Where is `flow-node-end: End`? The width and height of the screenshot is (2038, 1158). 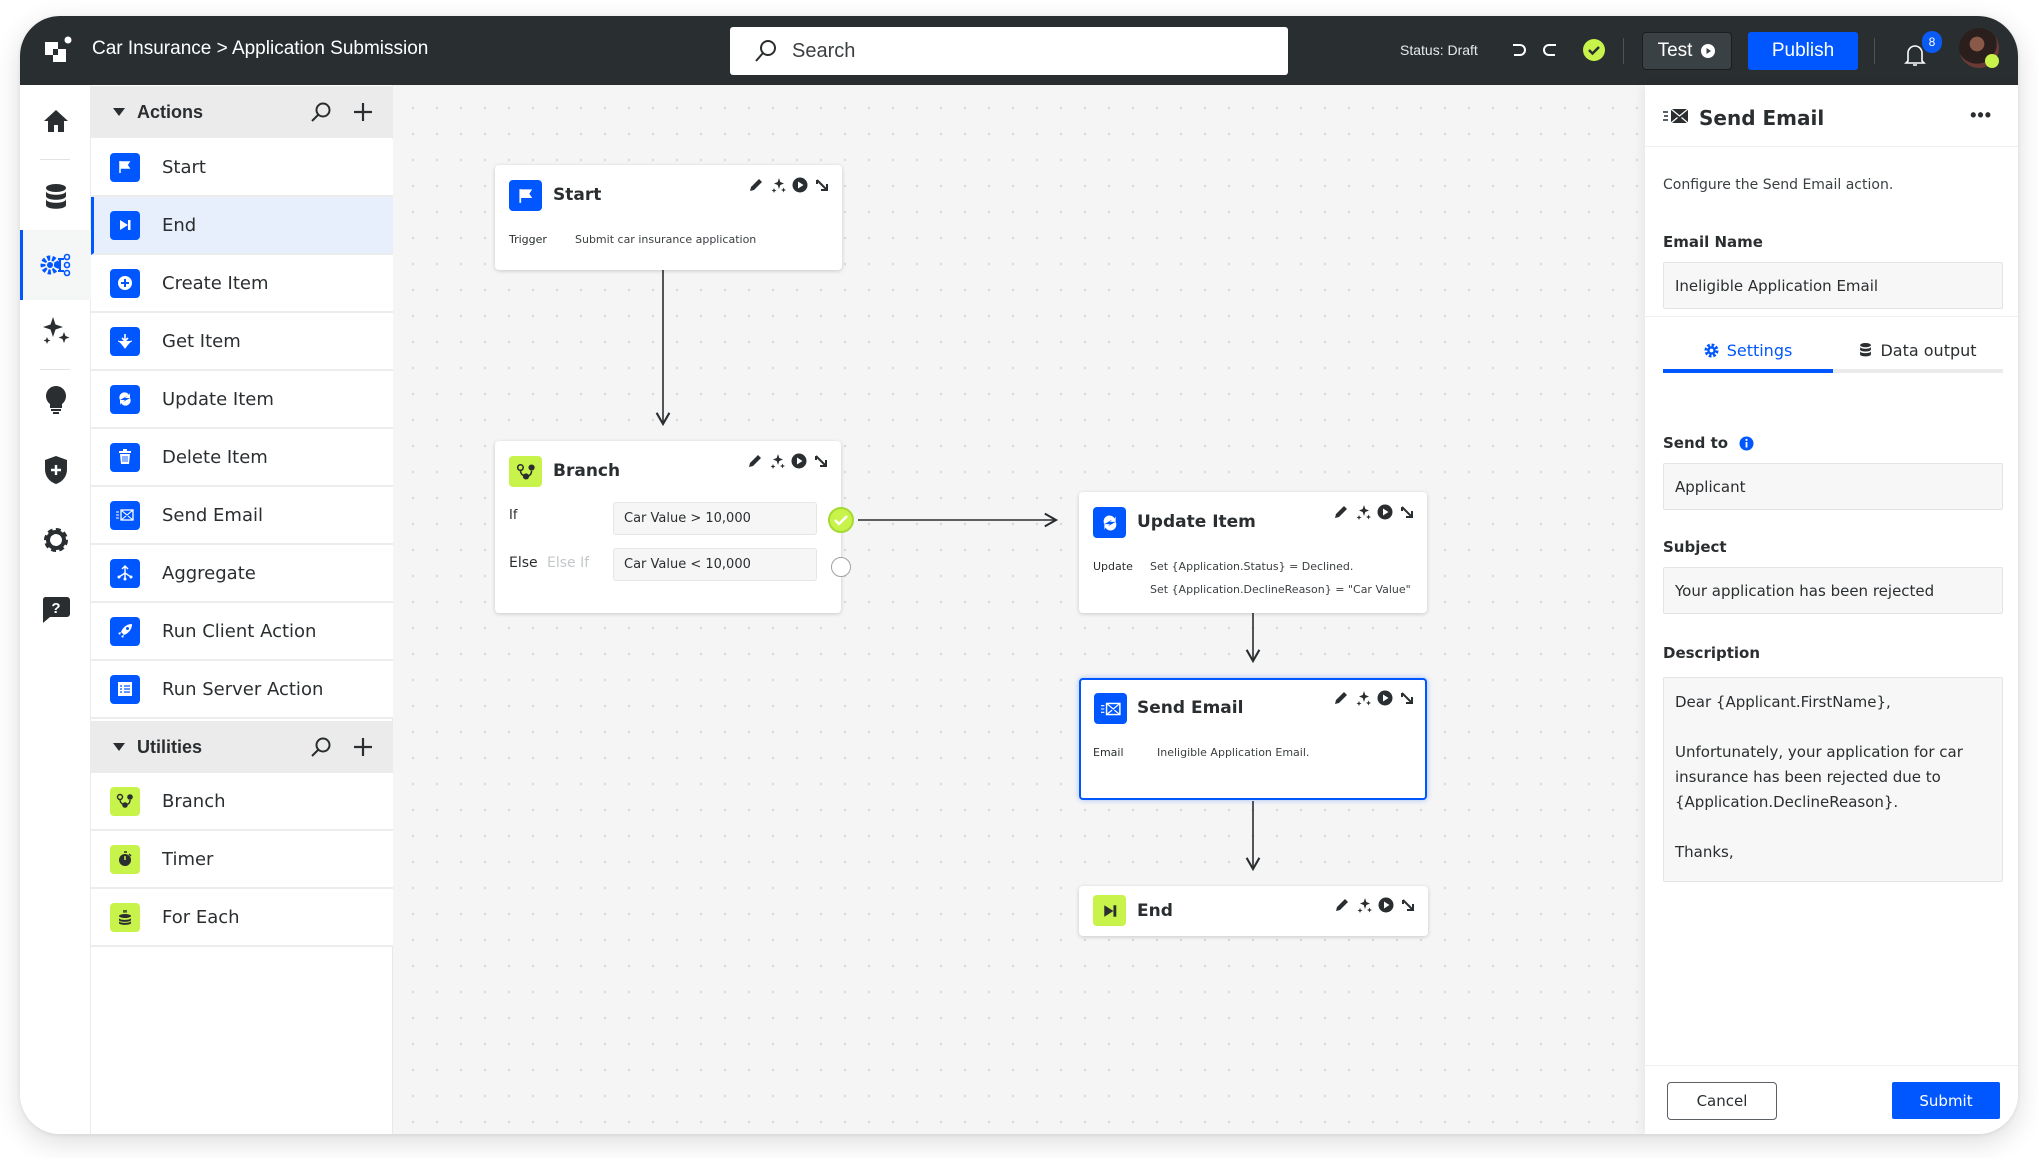 flow-node-end: End is located at coordinates (1253, 911).